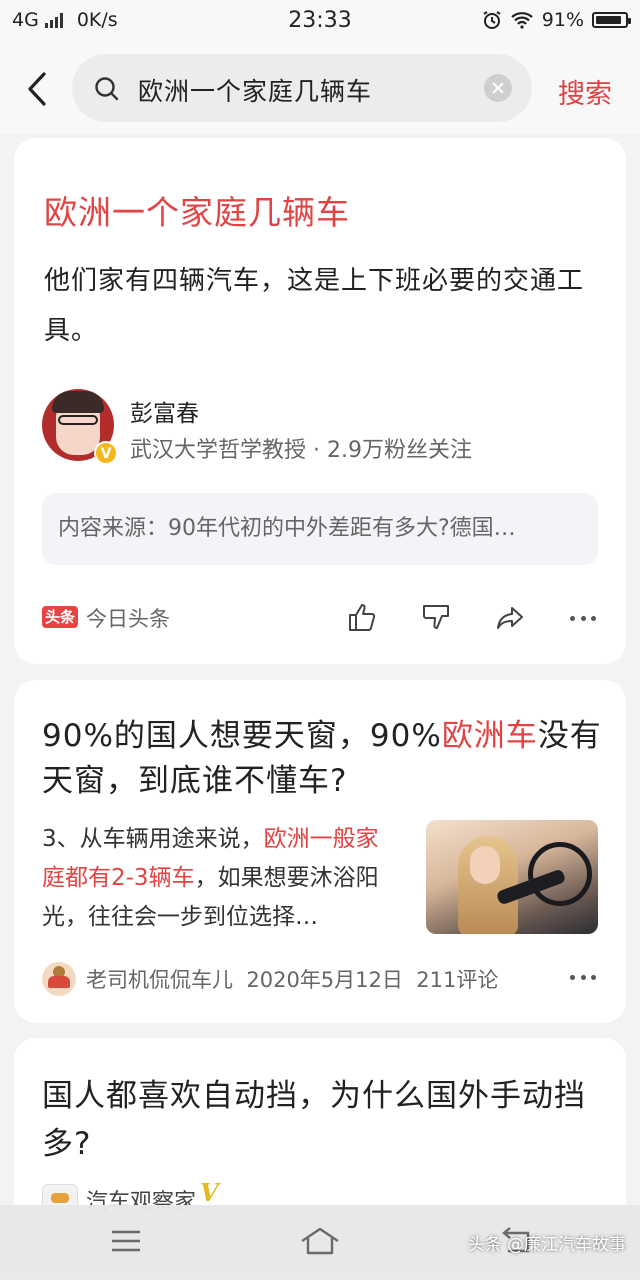  Describe the element at coordinates (320, 22) in the screenshot. I see `status-bar: 4G 0K/s 23:33 91%` at that location.